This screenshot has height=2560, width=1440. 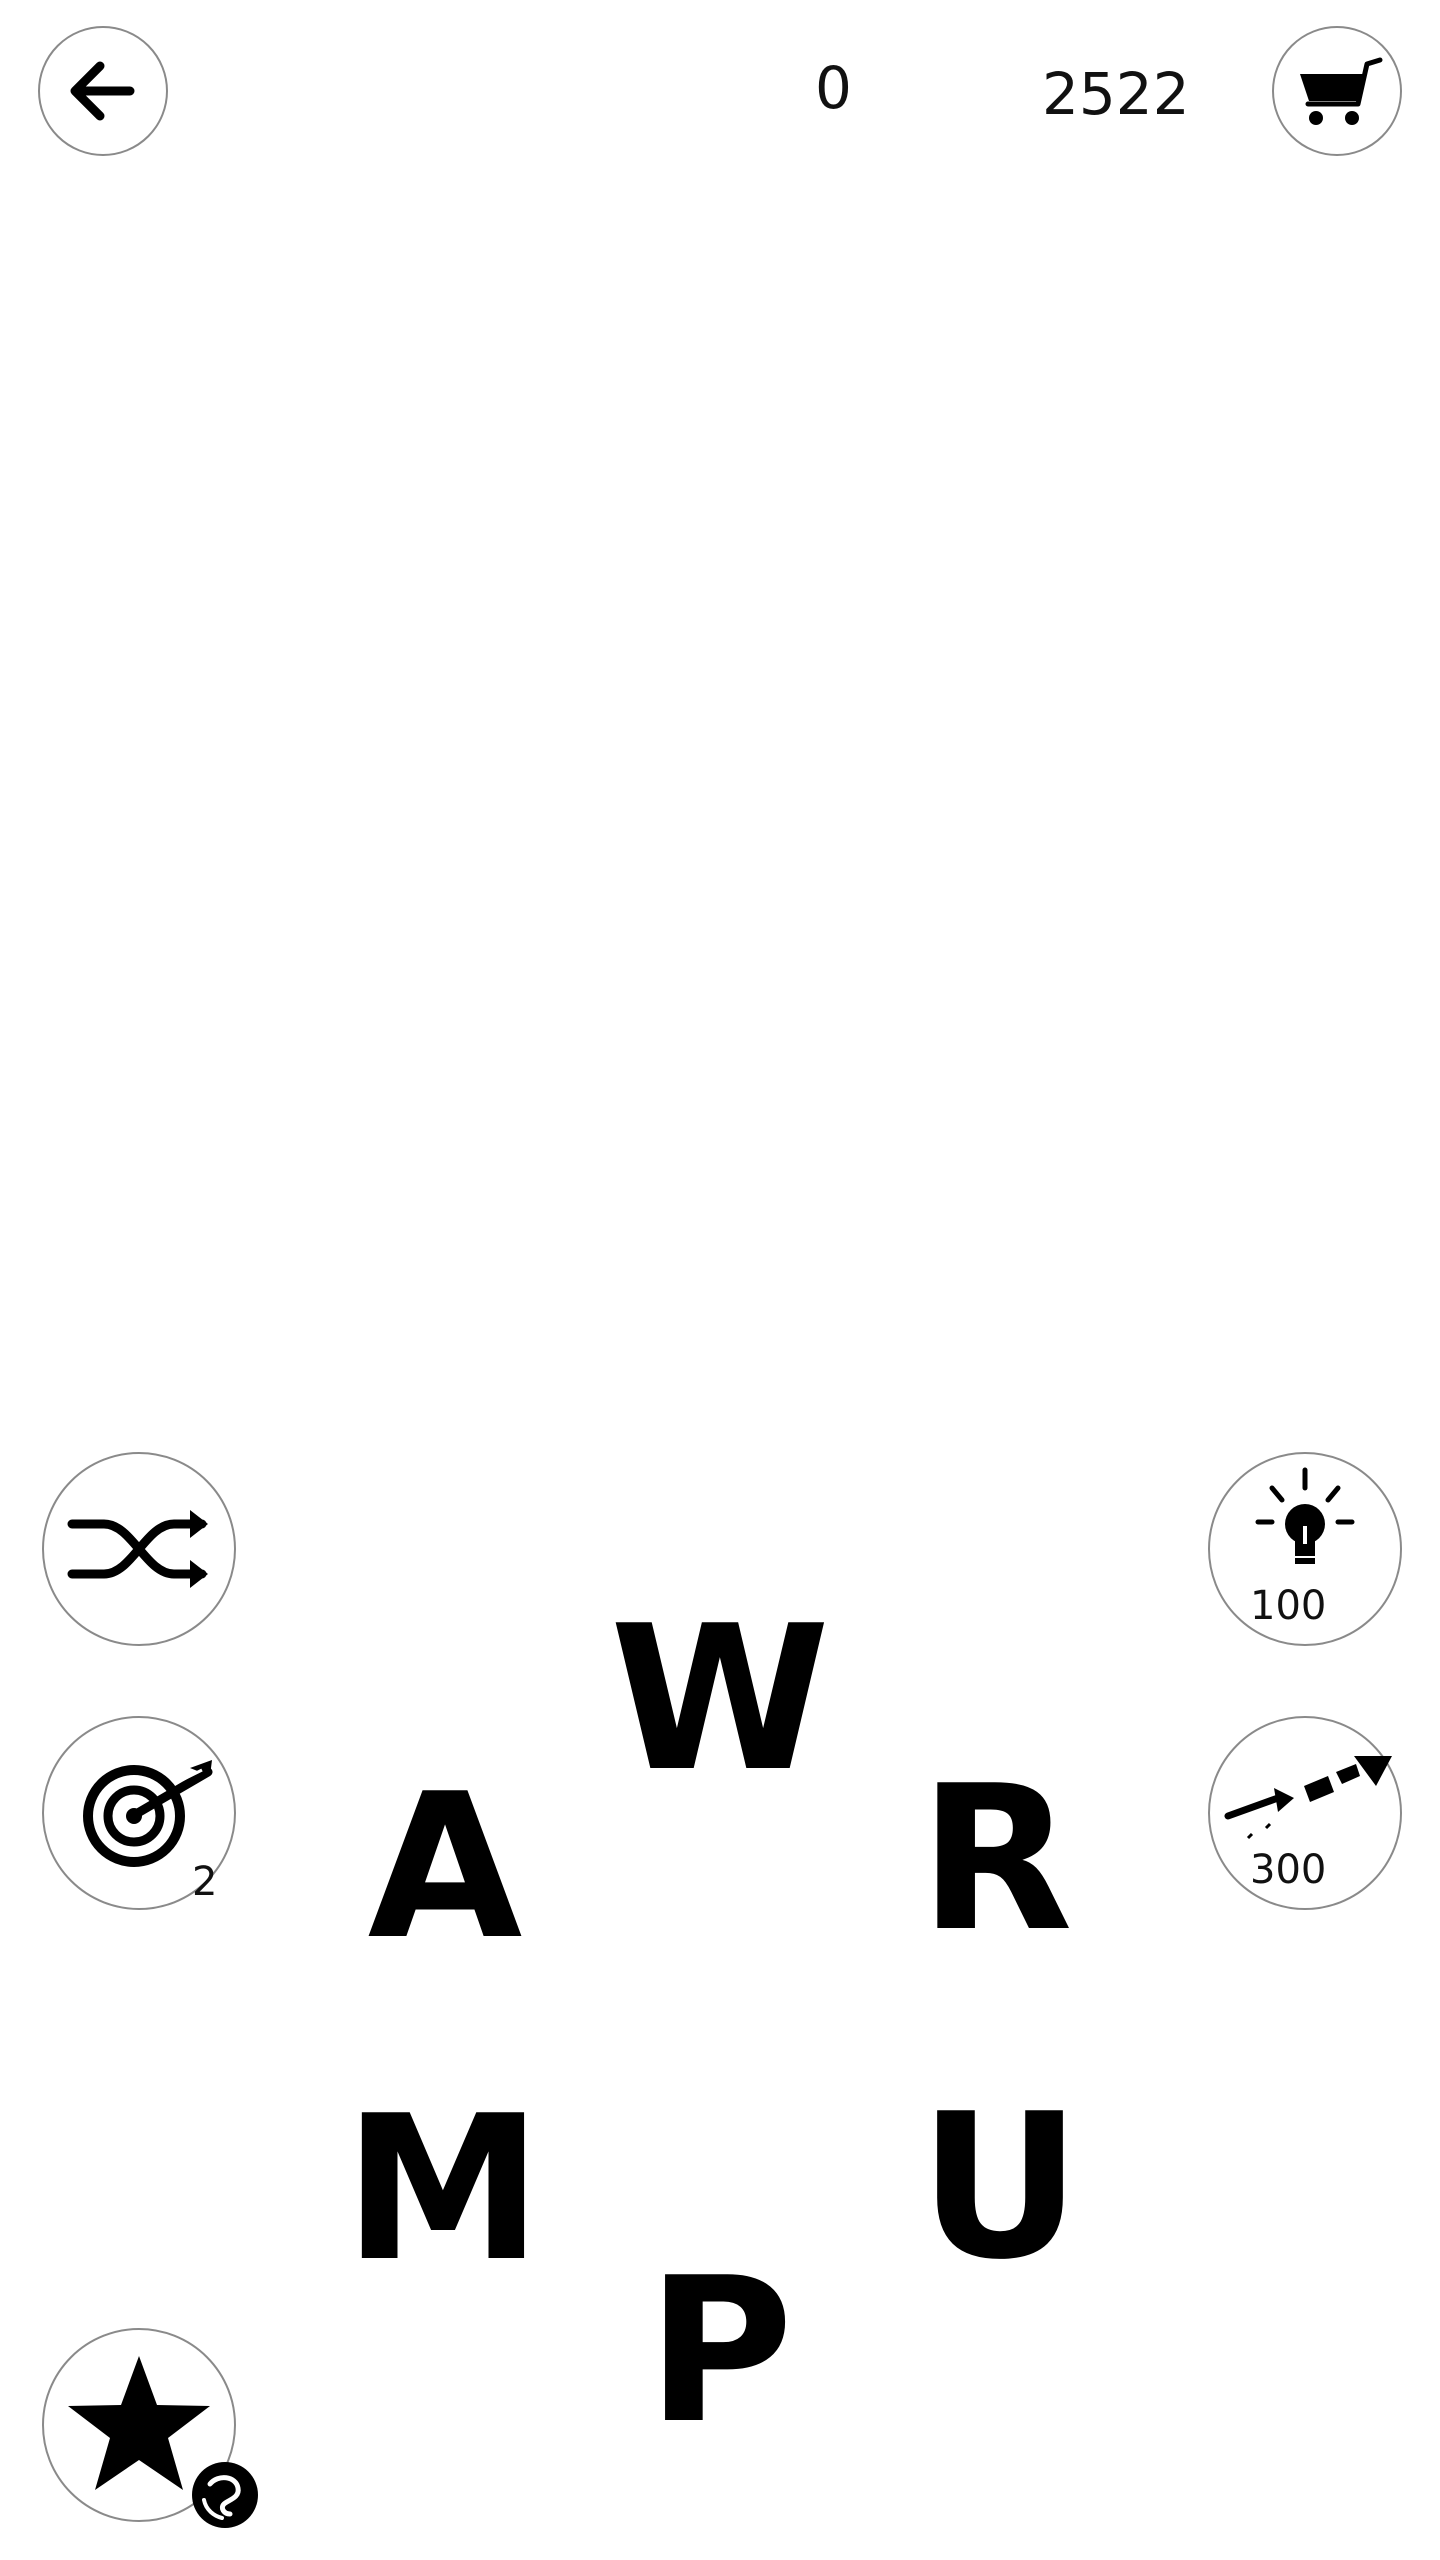 What do you see at coordinates (150, 2428) in the screenshot?
I see `favorite-button` at bounding box center [150, 2428].